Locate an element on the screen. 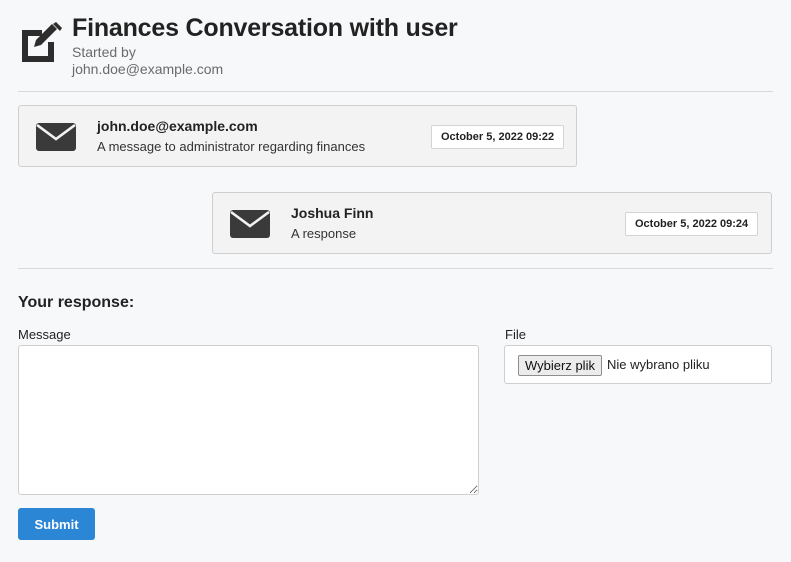  messages-divider is located at coordinates (395, 268).